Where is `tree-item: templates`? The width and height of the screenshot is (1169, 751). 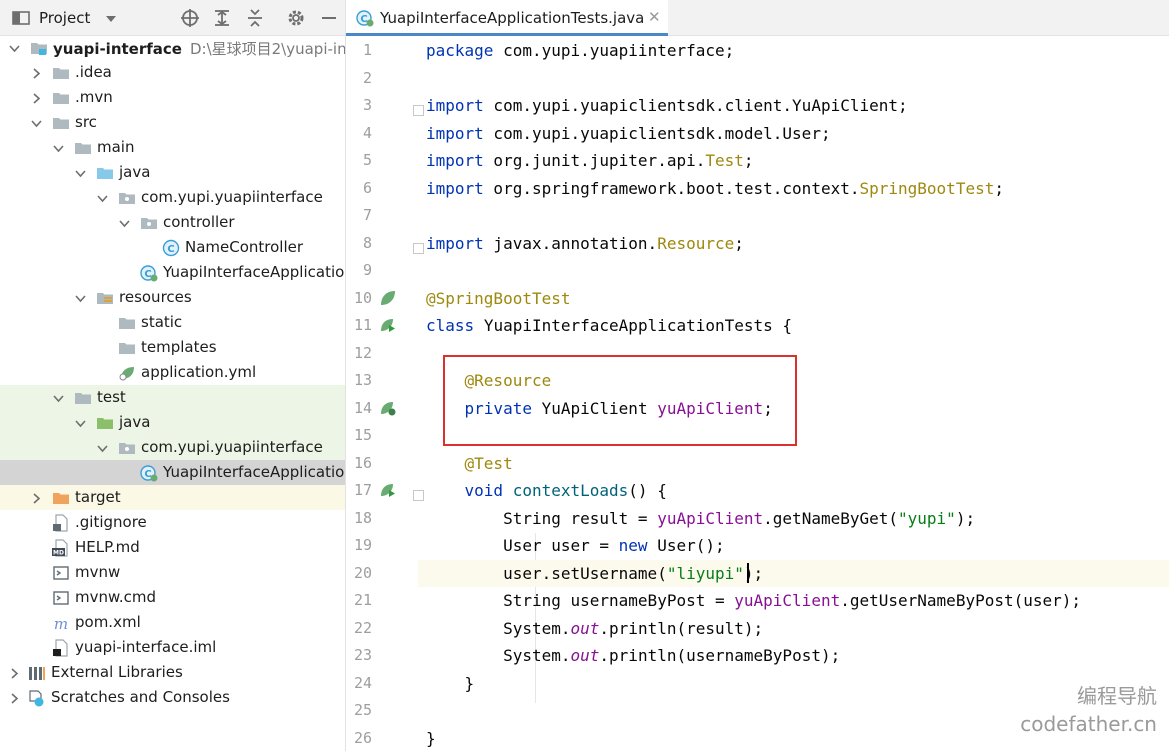 tree-item: templates is located at coordinates (172, 347).